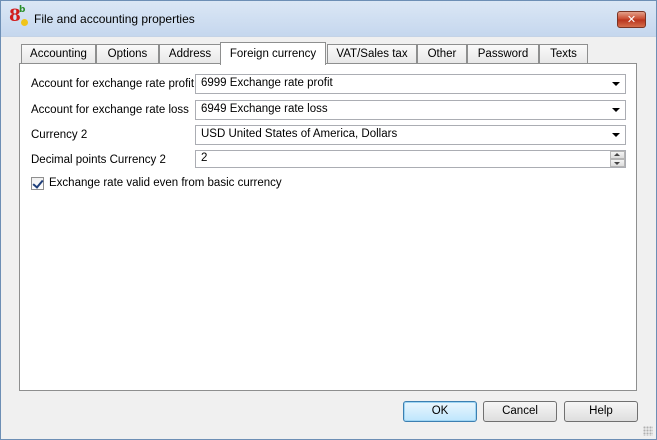 This screenshot has width=657, height=440. What do you see at coordinates (410, 110) in the screenshot?
I see `loss-account-combo: 6949 Exchange rate loss` at bounding box center [410, 110].